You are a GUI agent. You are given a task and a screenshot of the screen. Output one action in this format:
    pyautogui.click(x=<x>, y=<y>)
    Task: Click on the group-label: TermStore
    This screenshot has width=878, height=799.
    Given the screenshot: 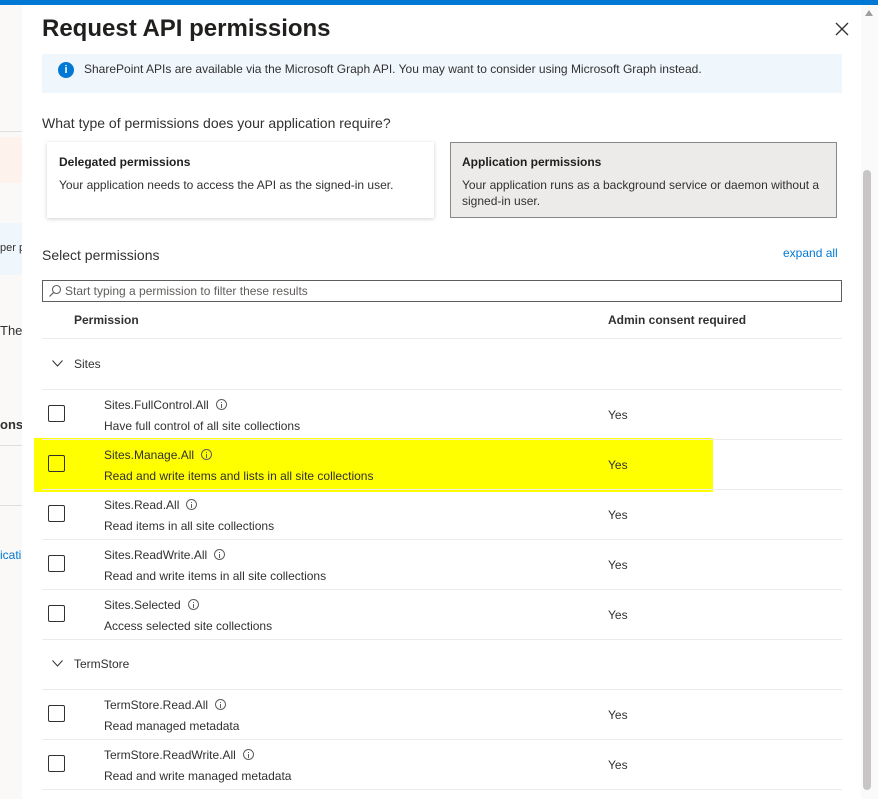 What is the action you would take?
    pyautogui.click(x=102, y=664)
    